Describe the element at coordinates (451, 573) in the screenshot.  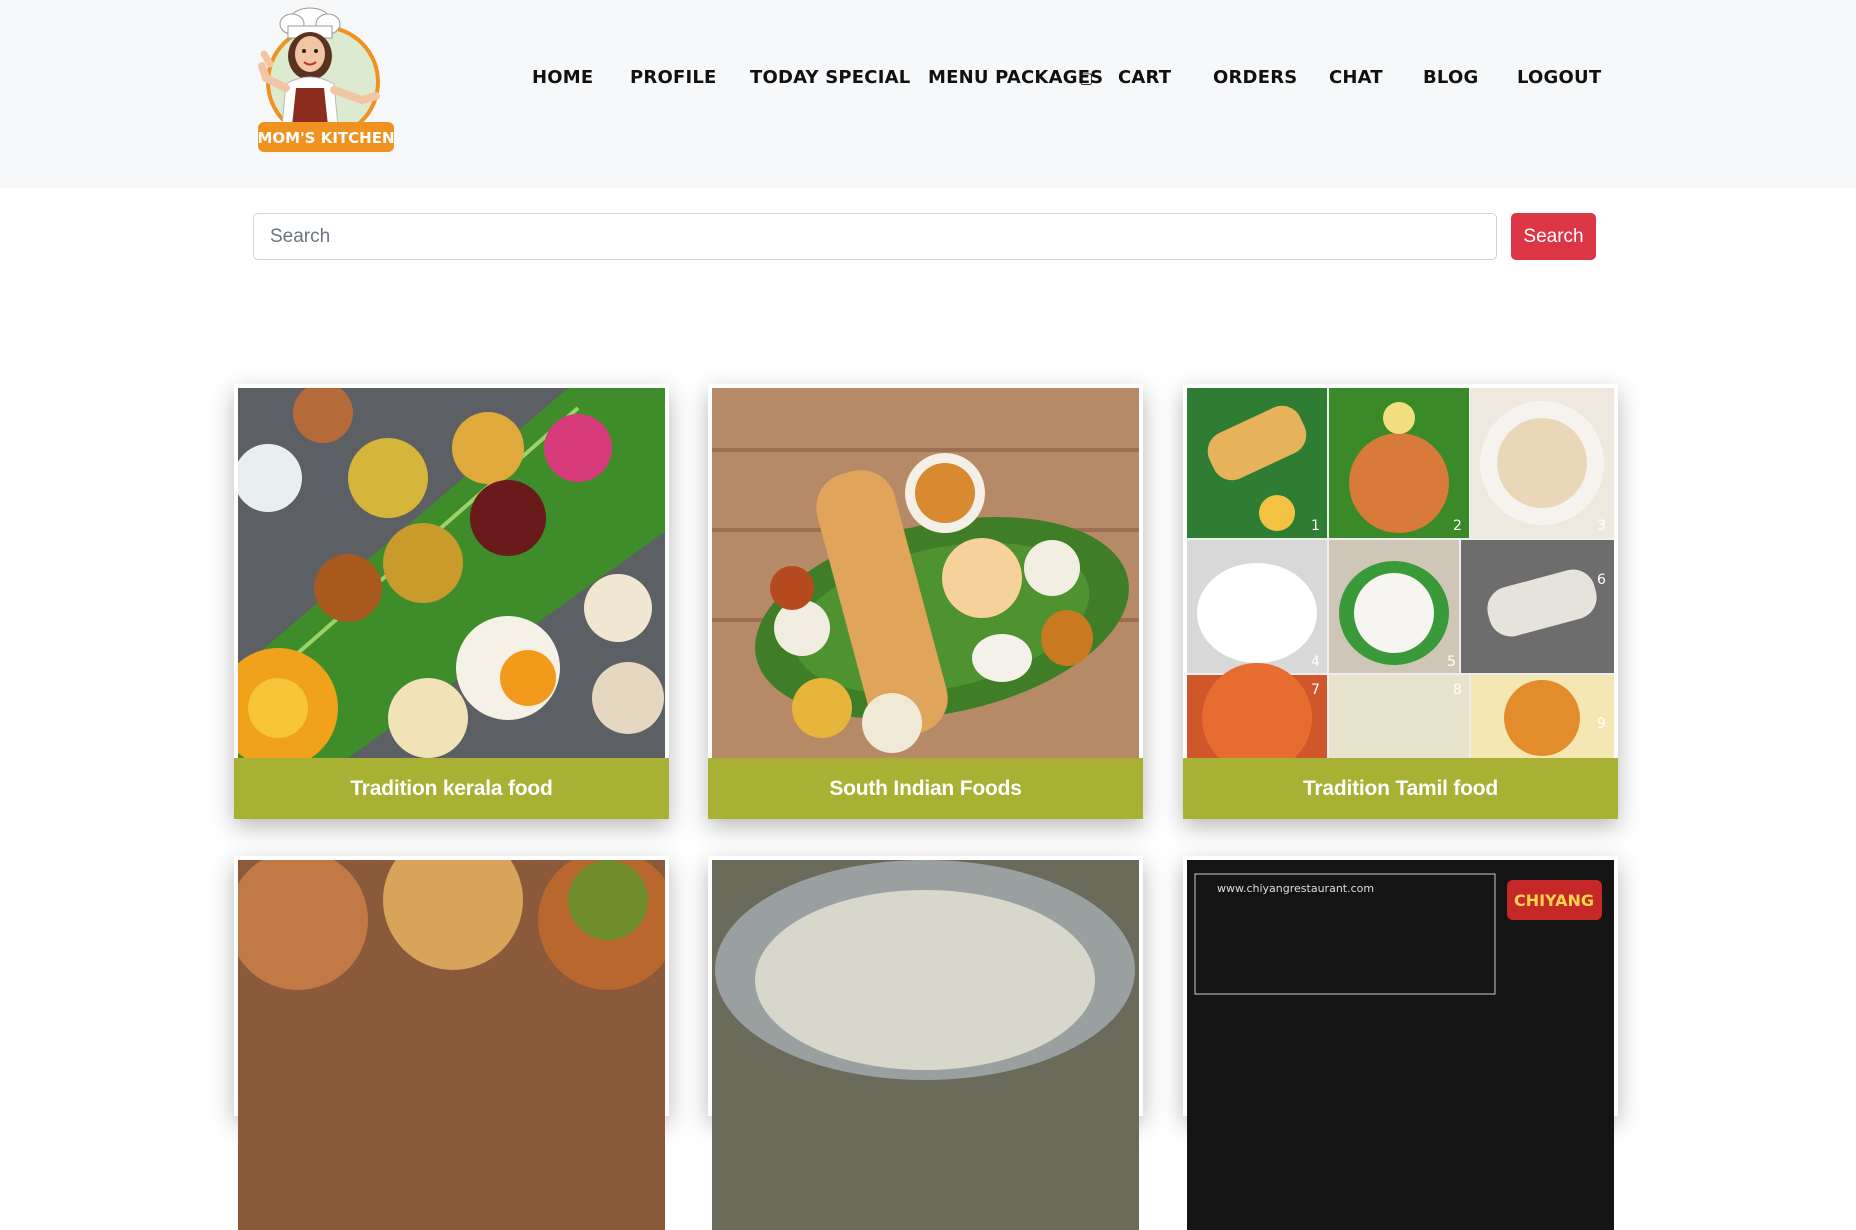
I see `kerala-food-image` at that location.